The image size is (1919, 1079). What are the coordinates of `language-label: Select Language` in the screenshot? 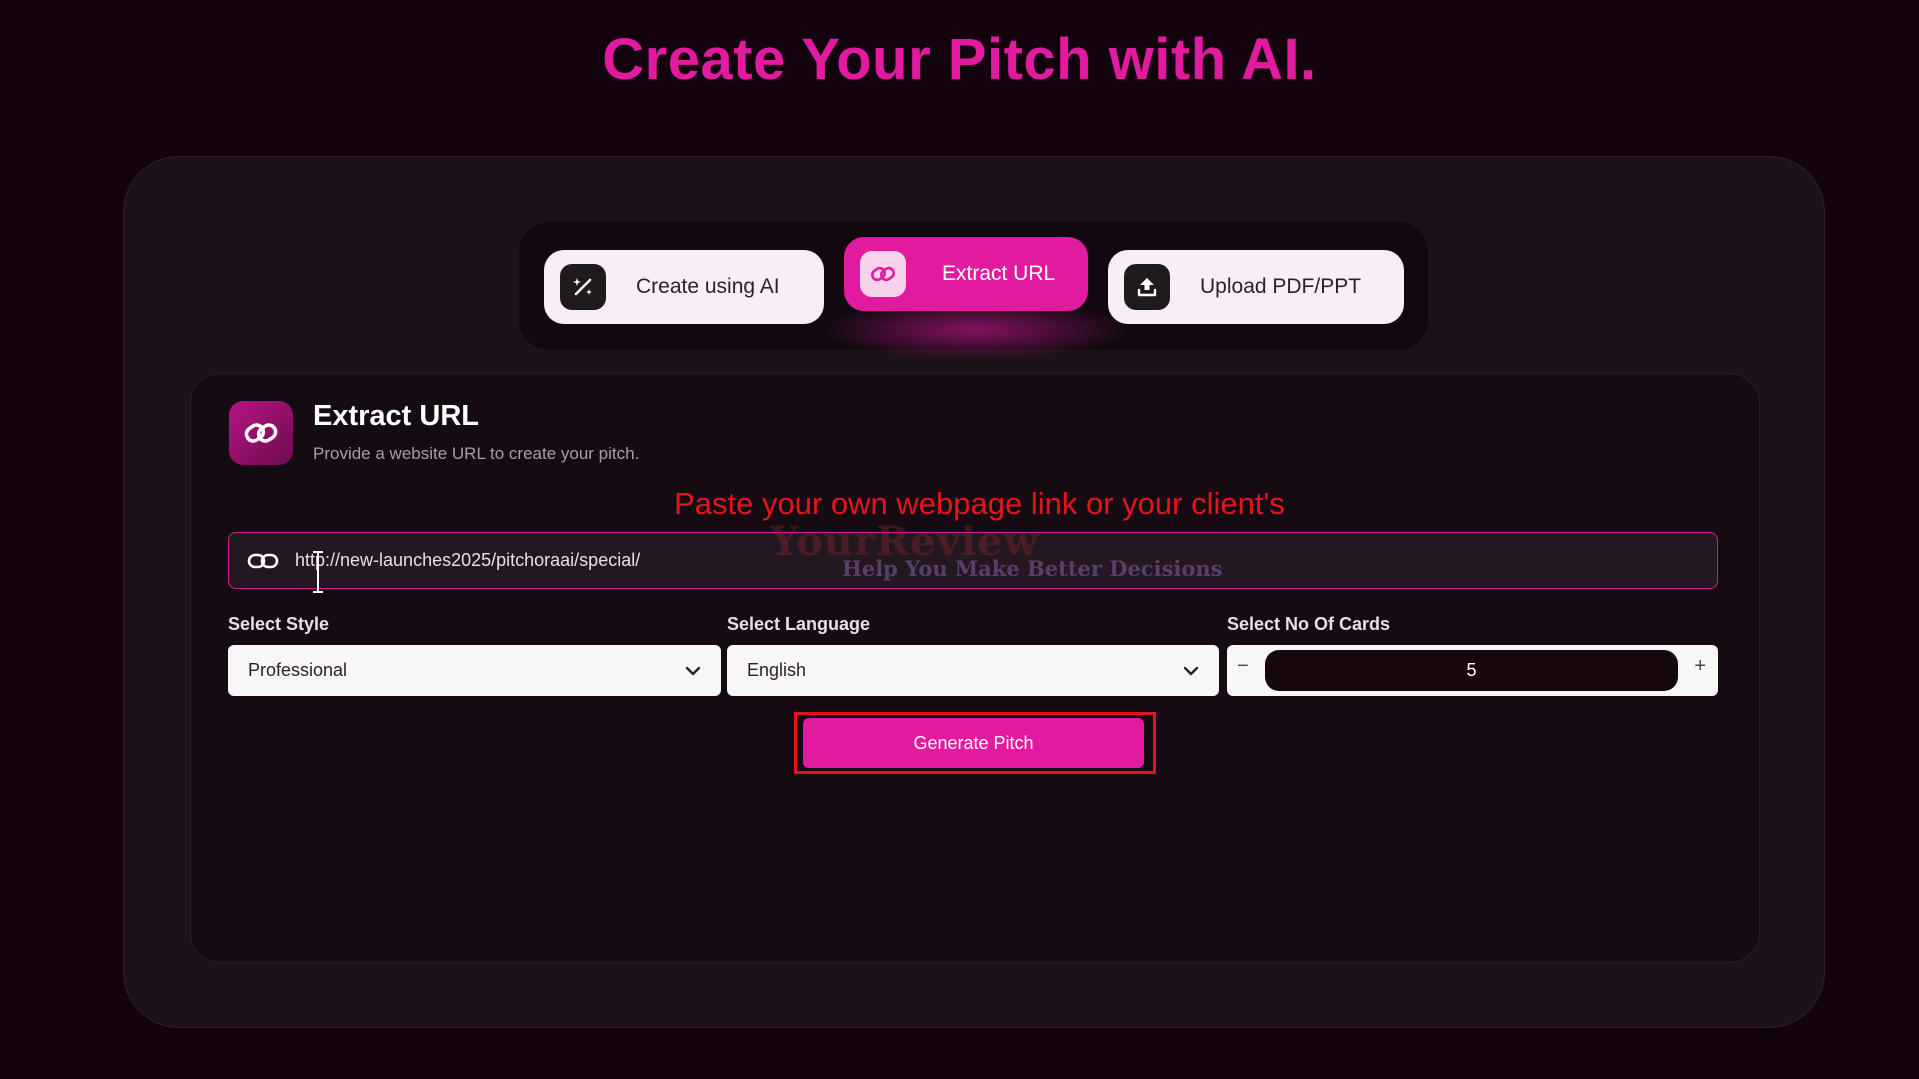 It's located at (799, 624).